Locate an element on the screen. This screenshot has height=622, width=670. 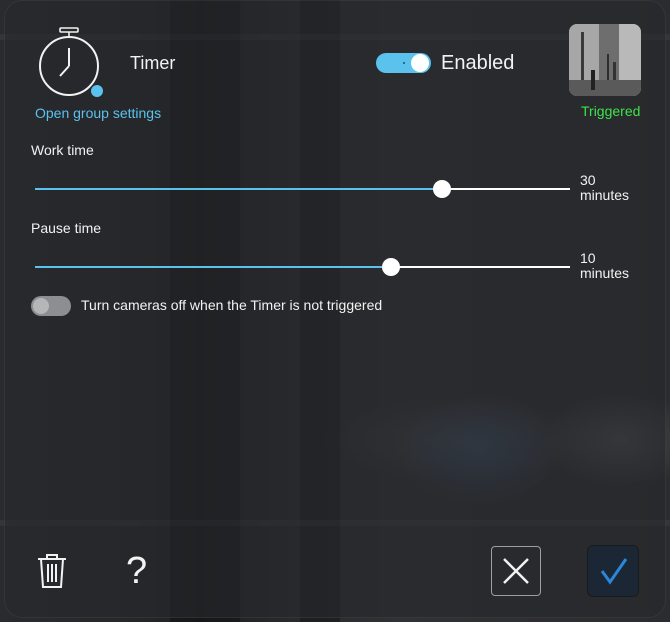
checkmark-icon is located at coordinates (614, 571).